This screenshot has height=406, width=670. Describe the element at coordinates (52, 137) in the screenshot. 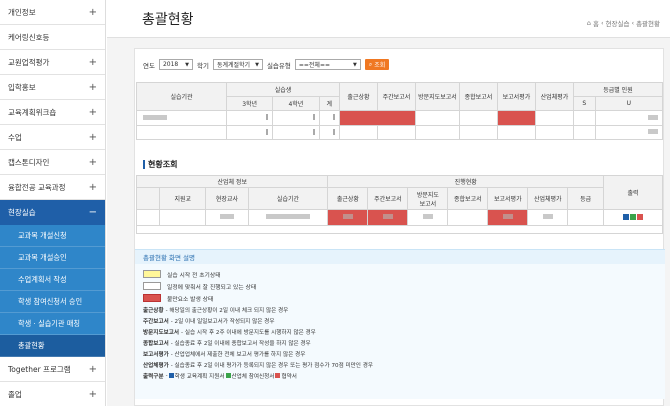

I see `sidebar-item-class: 수업 +` at that location.